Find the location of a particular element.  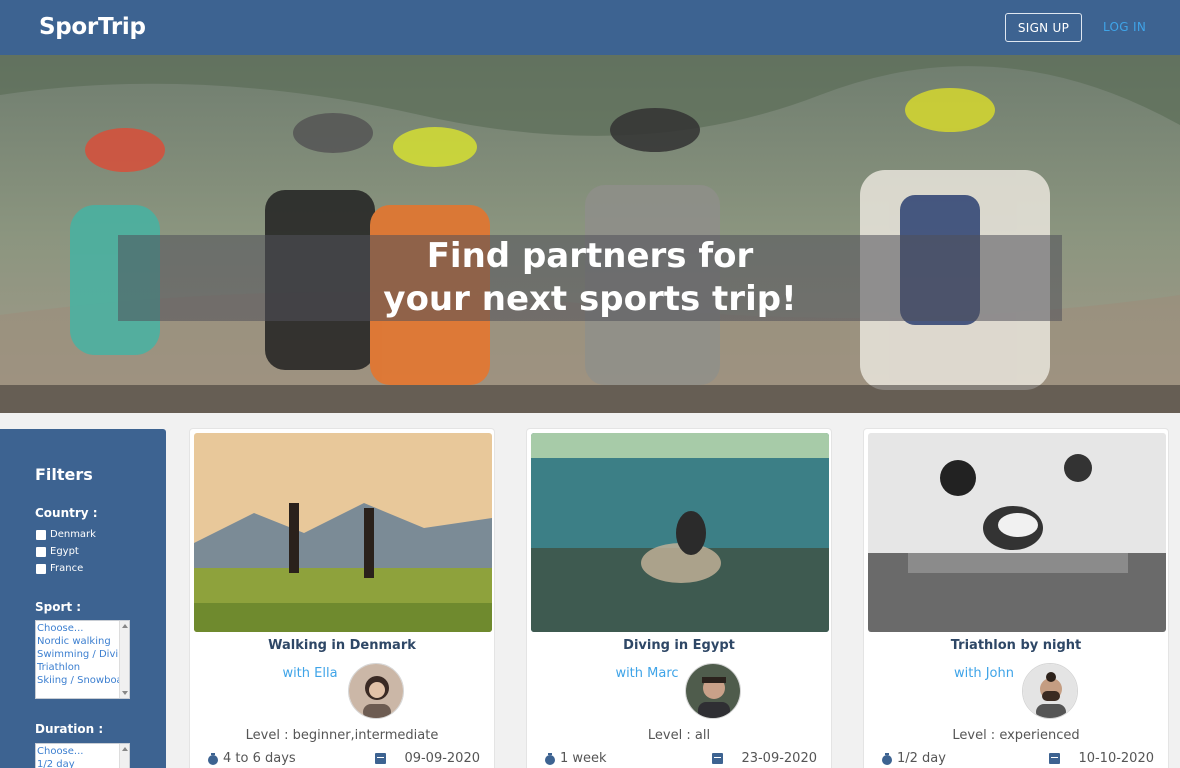

sport-label: Sport : is located at coordinates (58, 607).